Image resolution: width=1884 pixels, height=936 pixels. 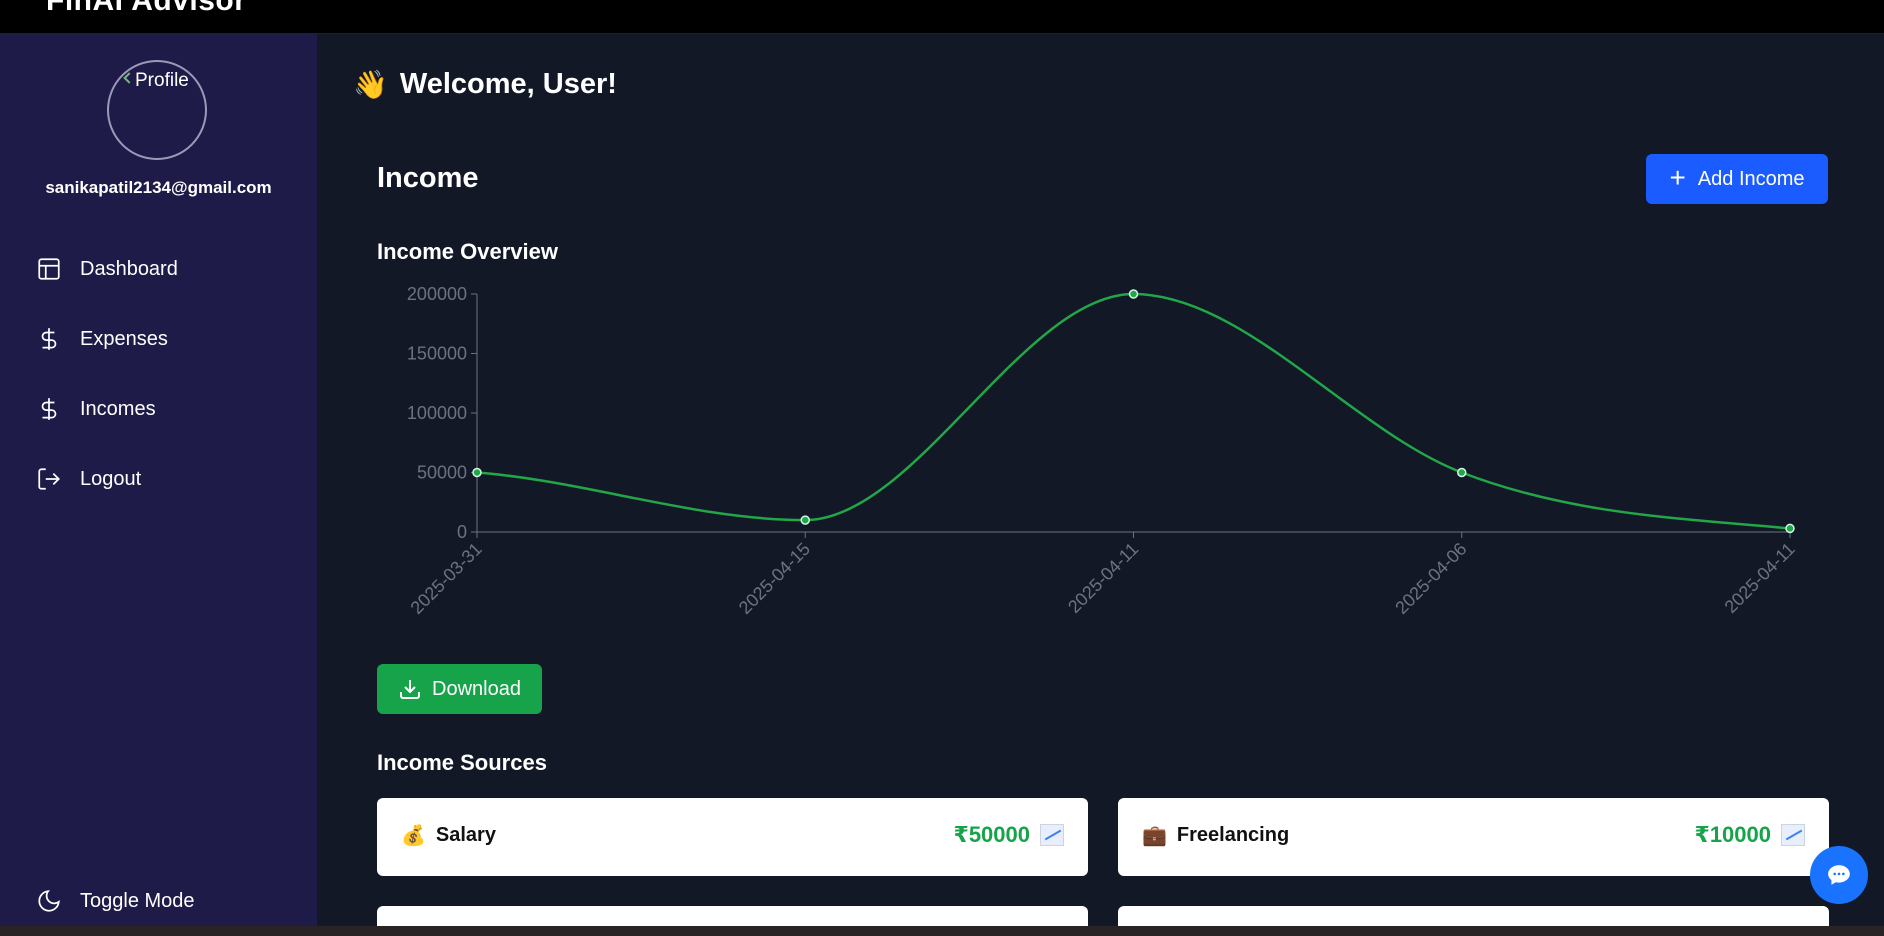 I want to click on source-amount-value: ₹50000, so click(x=991, y=834).